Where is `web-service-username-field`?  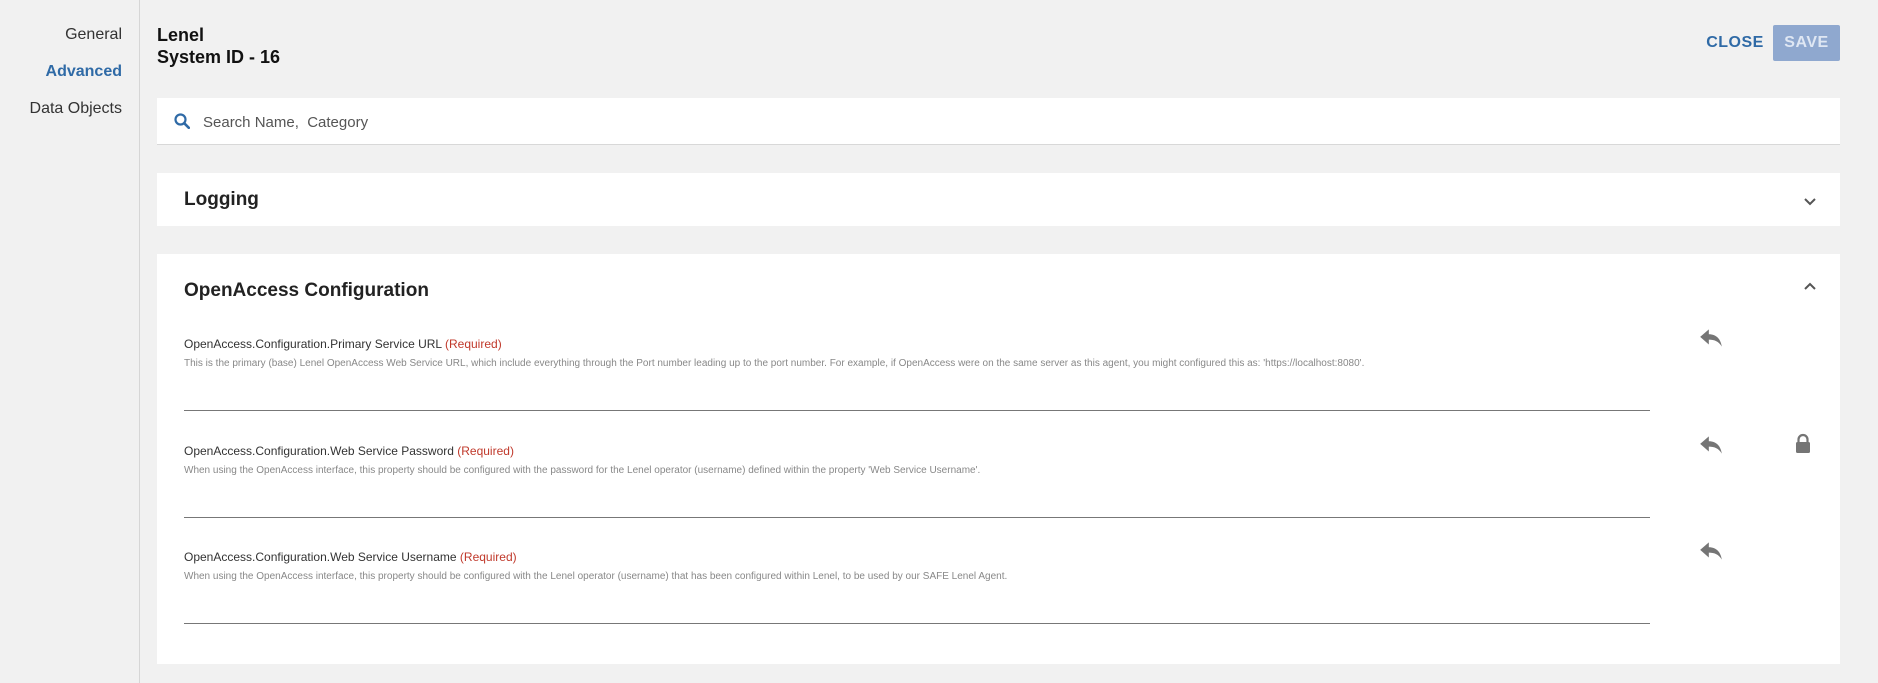
web-service-username-field is located at coordinates (917, 612).